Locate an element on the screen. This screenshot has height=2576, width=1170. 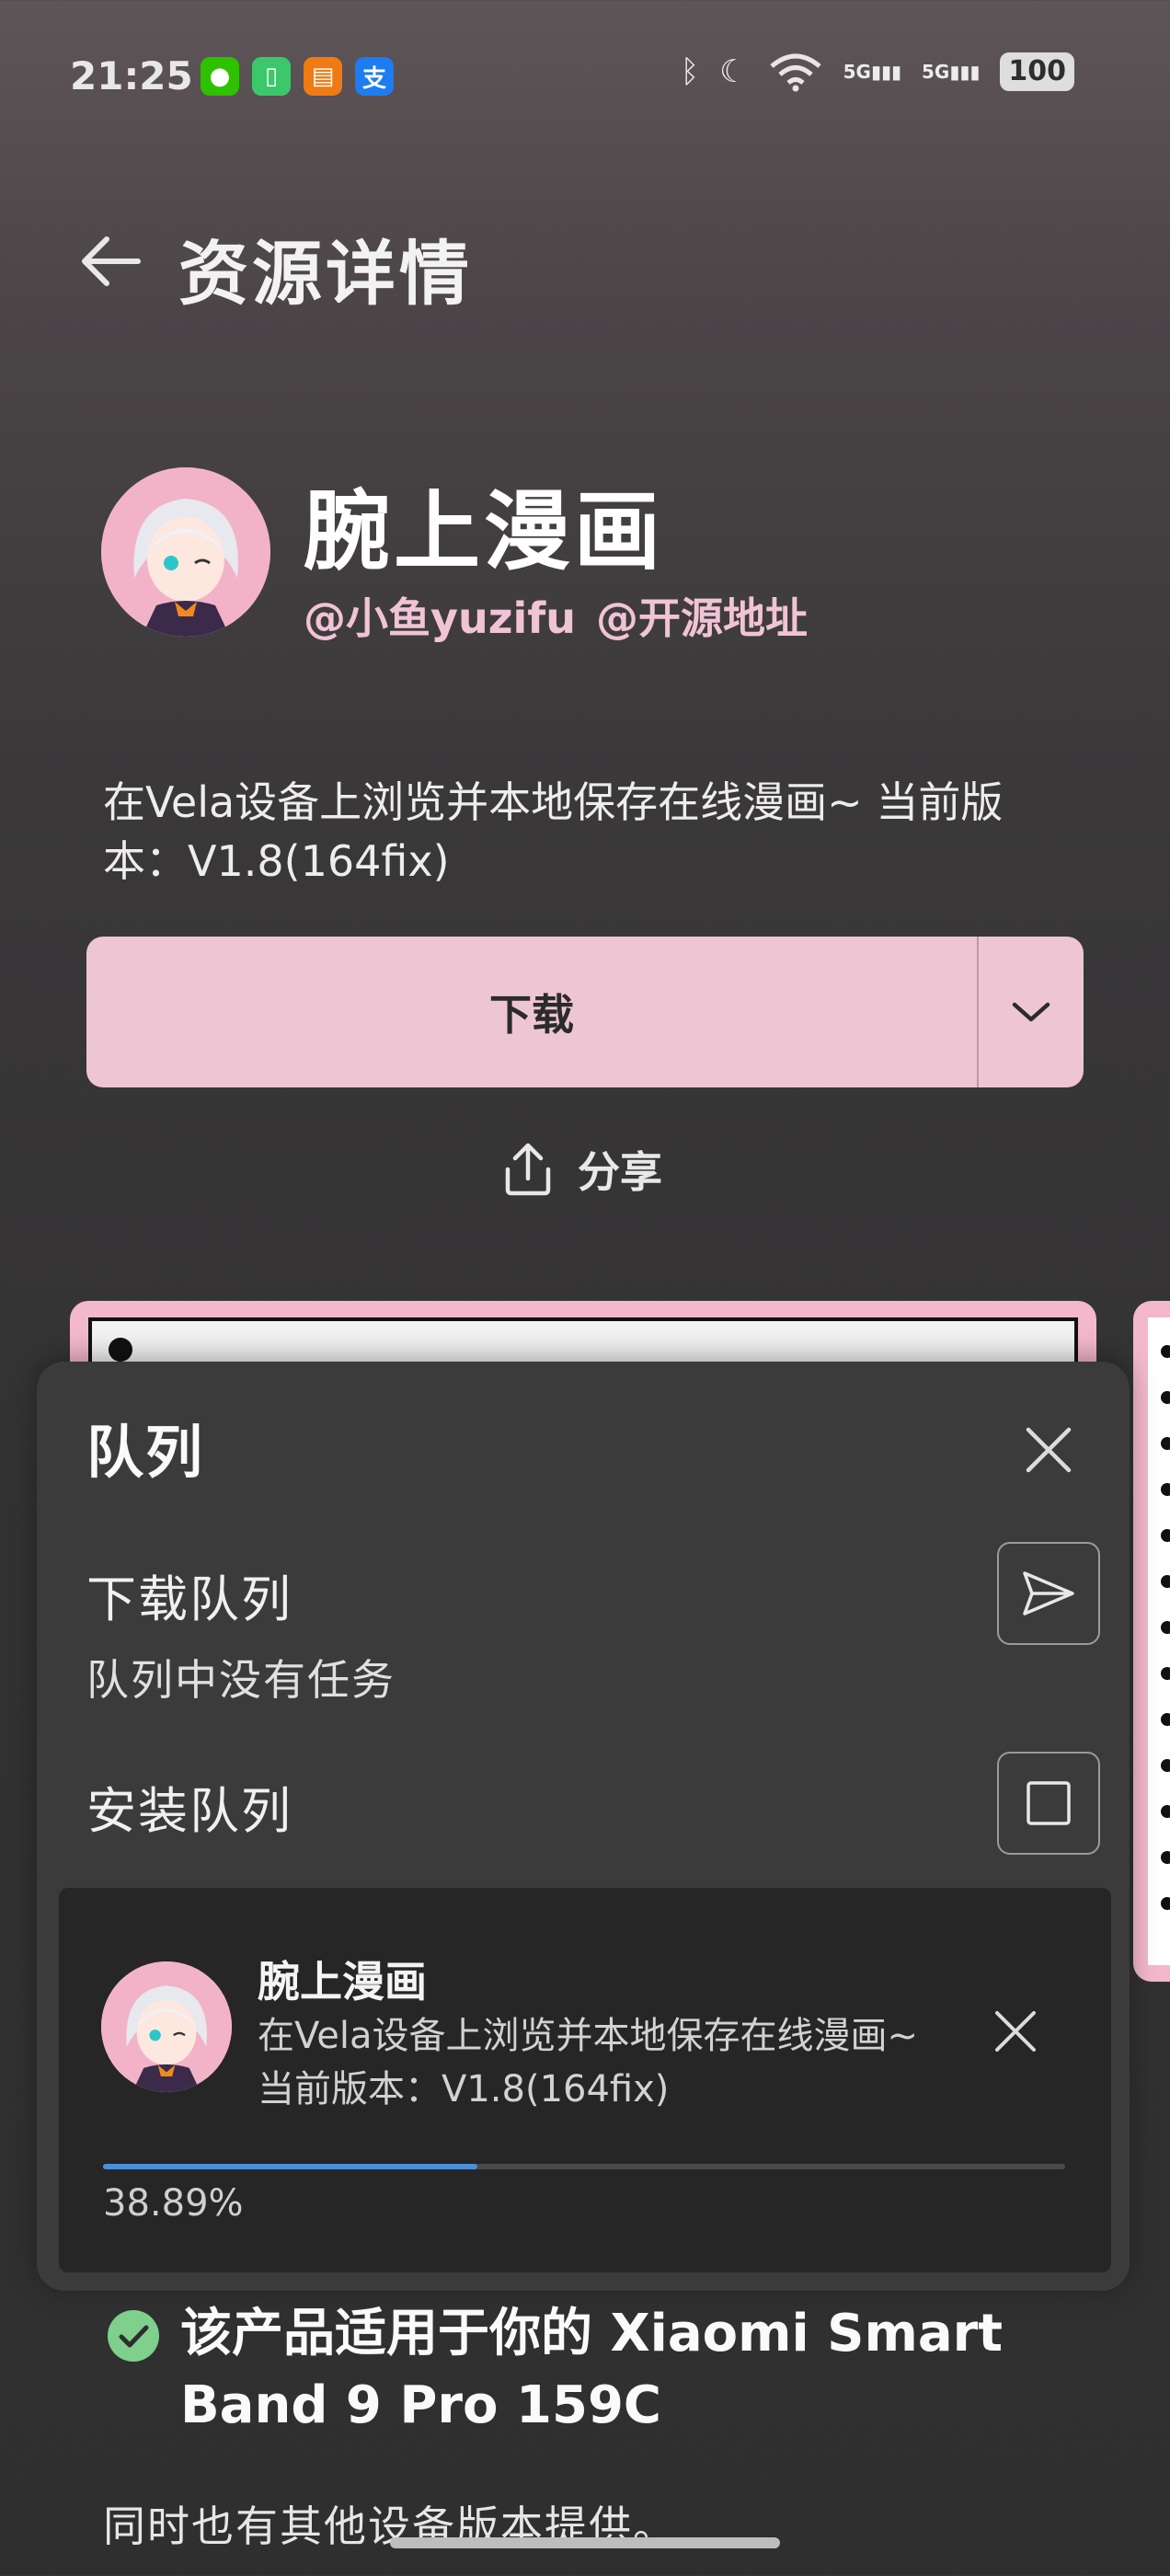
close-icon is located at coordinates (1048, 1450).